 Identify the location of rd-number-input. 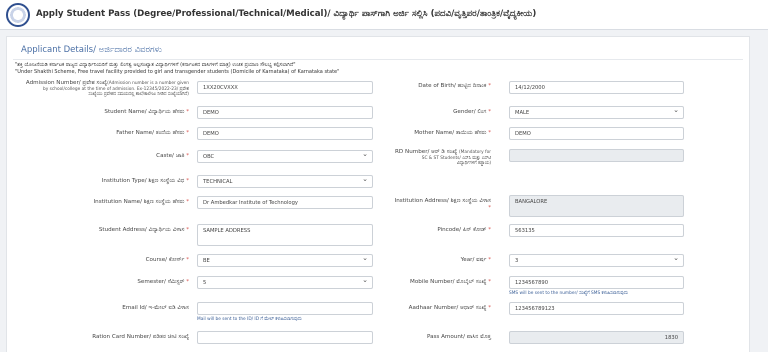
(596, 155).